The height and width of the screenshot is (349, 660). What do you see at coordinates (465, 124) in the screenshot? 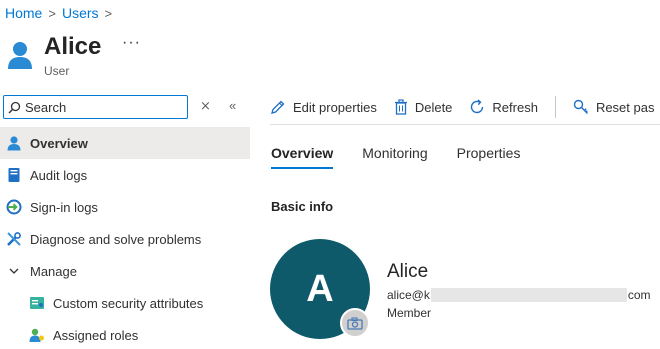
I see `toolbar-separator` at bounding box center [465, 124].